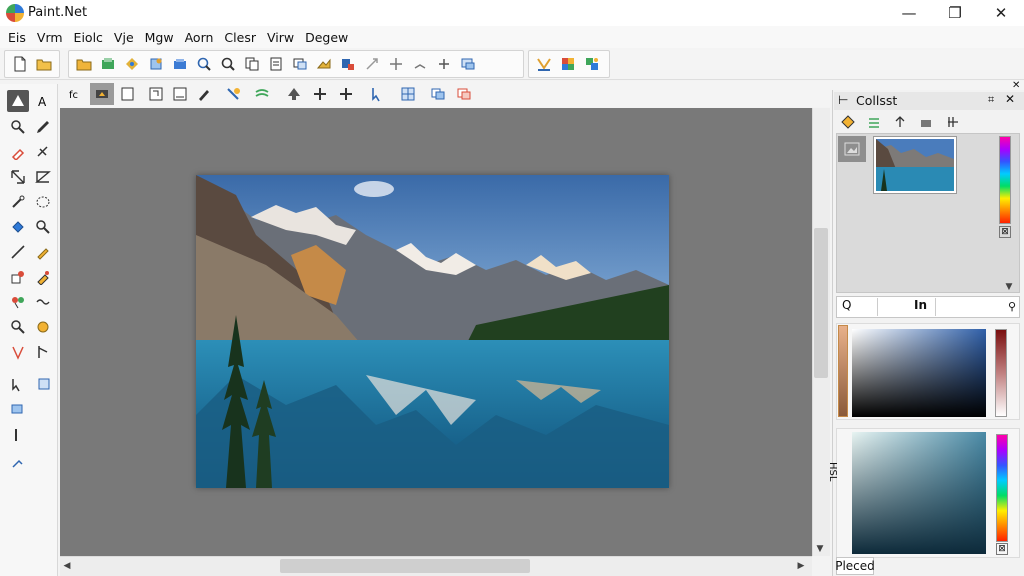 Image resolution: width=1024 pixels, height=576 pixels. What do you see at coordinates (88, 37) in the screenshot?
I see `menu-item: Eiolc` at bounding box center [88, 37].